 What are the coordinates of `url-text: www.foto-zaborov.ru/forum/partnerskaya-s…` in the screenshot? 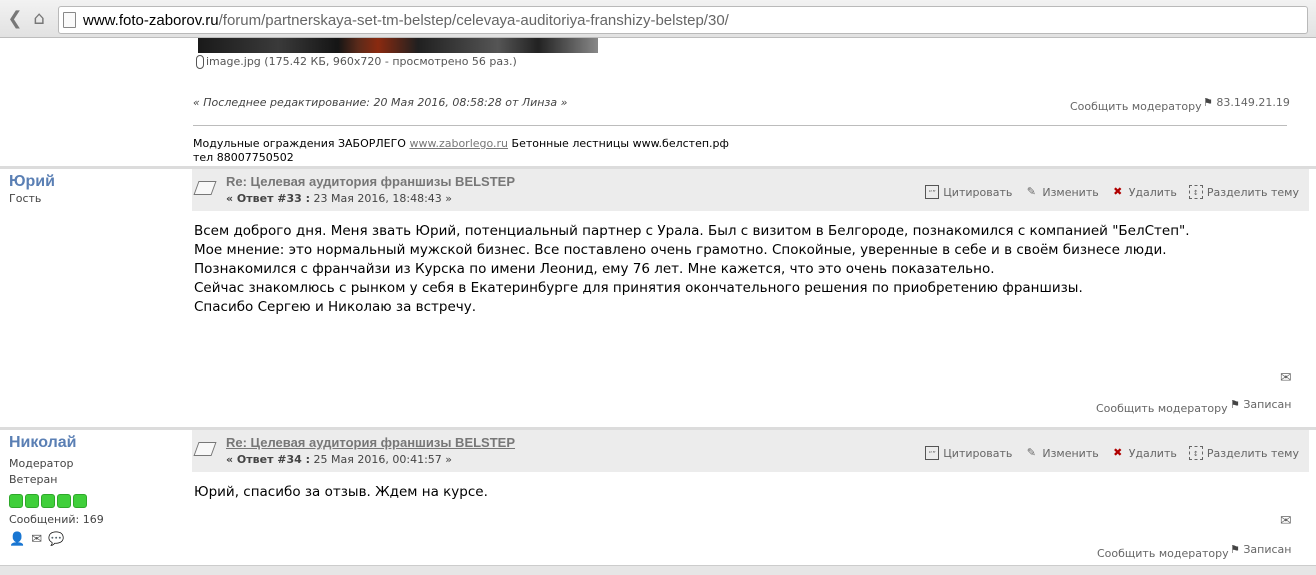 It's located at (406, 20).